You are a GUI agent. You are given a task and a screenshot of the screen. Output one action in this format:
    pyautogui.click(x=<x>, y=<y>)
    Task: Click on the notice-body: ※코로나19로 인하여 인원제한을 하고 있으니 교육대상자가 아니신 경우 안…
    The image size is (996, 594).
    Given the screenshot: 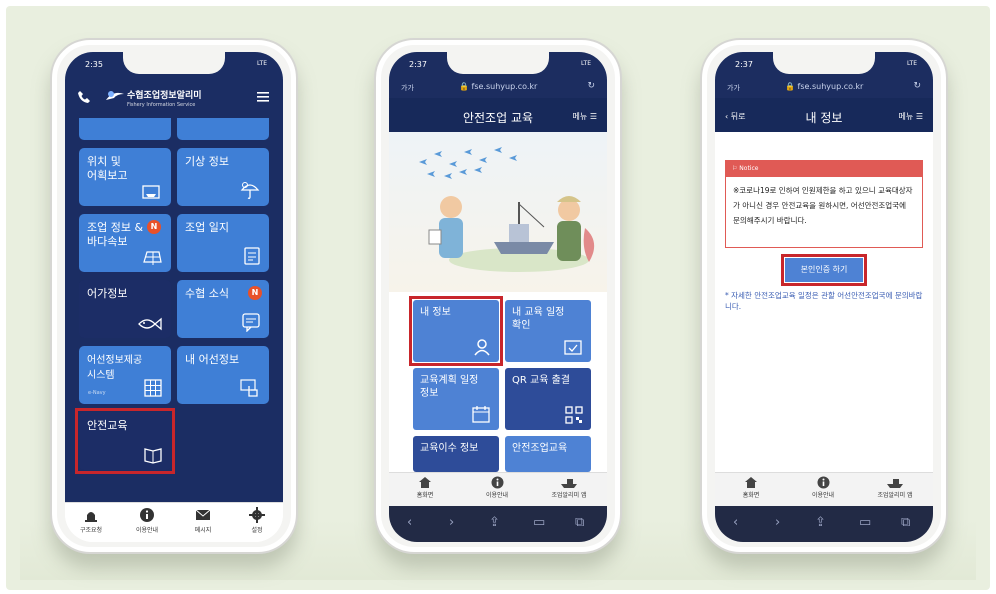 What is the action you would take?
    pyautogui.click(x=823, y=205)
    